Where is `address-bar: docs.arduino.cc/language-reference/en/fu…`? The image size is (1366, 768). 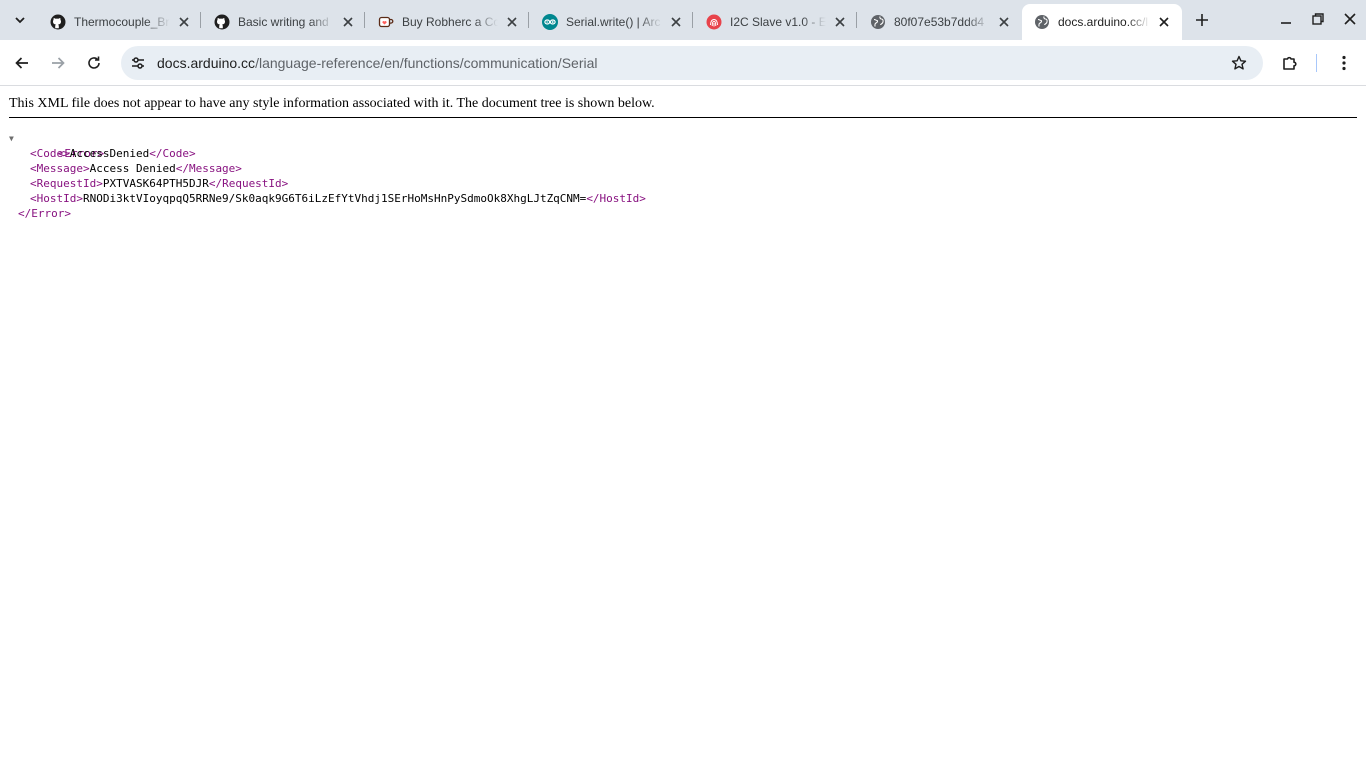 address-bar: docs.arduino.cc/language-reference/en/fu… is located at coordinates (692, 63).